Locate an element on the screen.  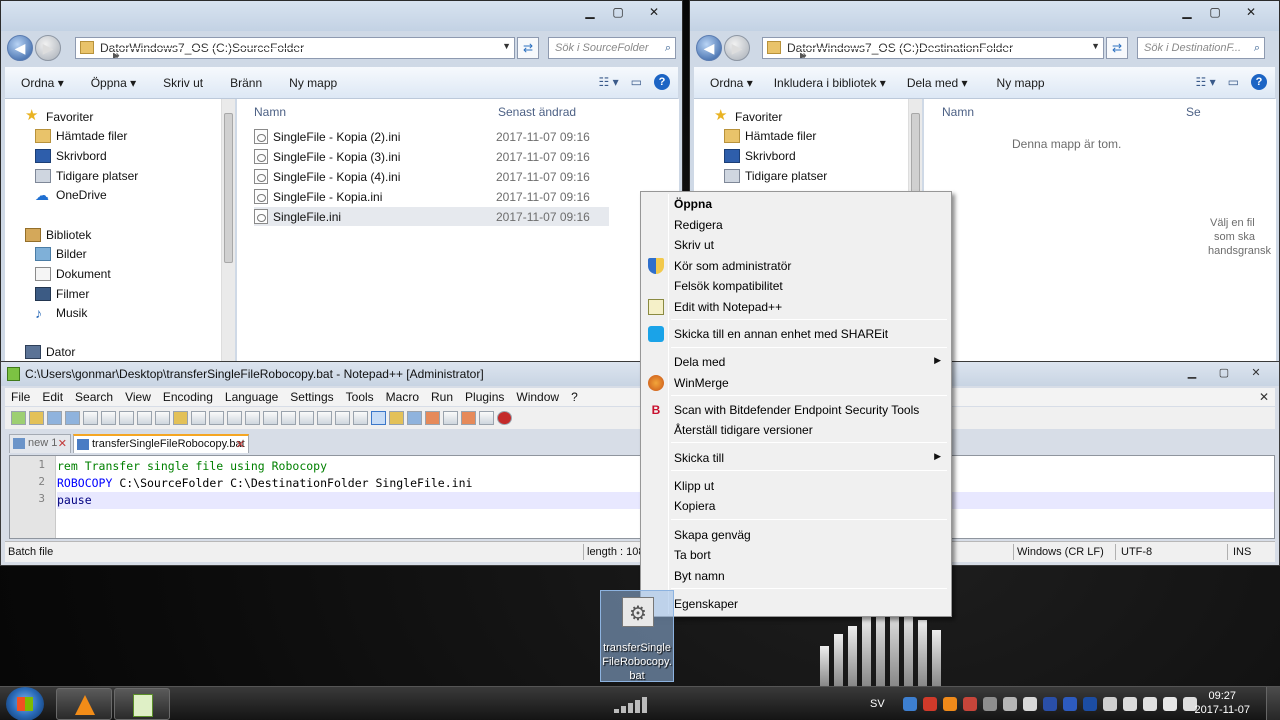
help-icon: ? is located at coordinates (662, 82).